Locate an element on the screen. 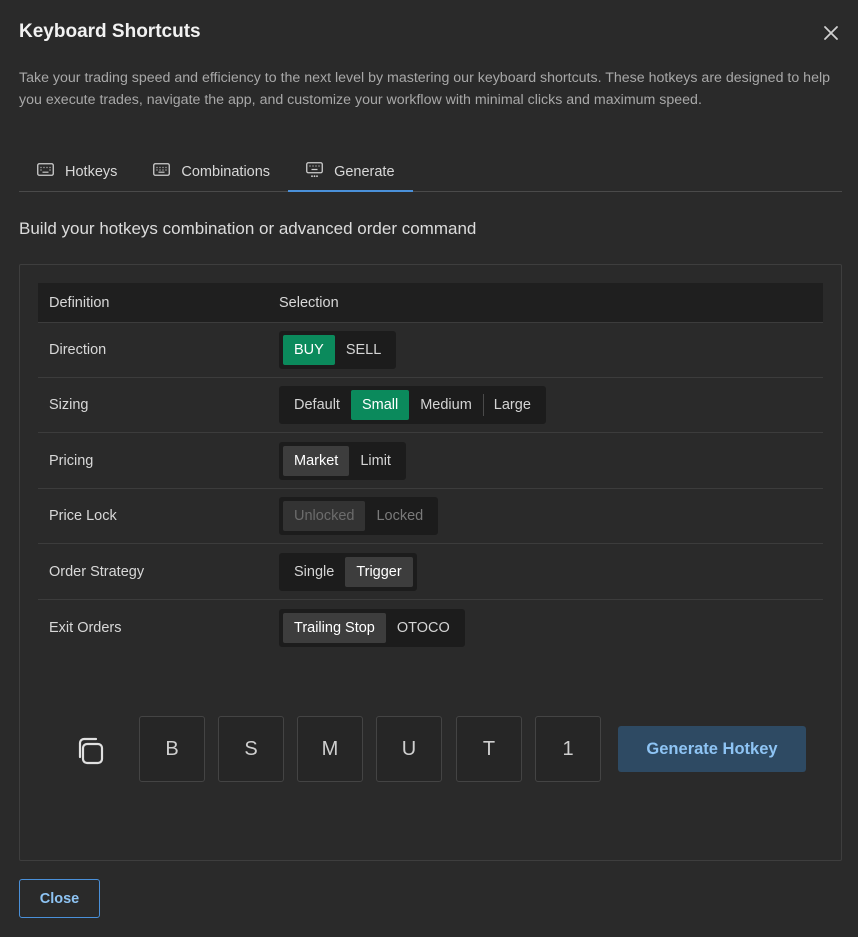 The width and height of the screenshot is (858, 937). price-lock-selector: Unlocked Locked is located at coordinates (359, 516).